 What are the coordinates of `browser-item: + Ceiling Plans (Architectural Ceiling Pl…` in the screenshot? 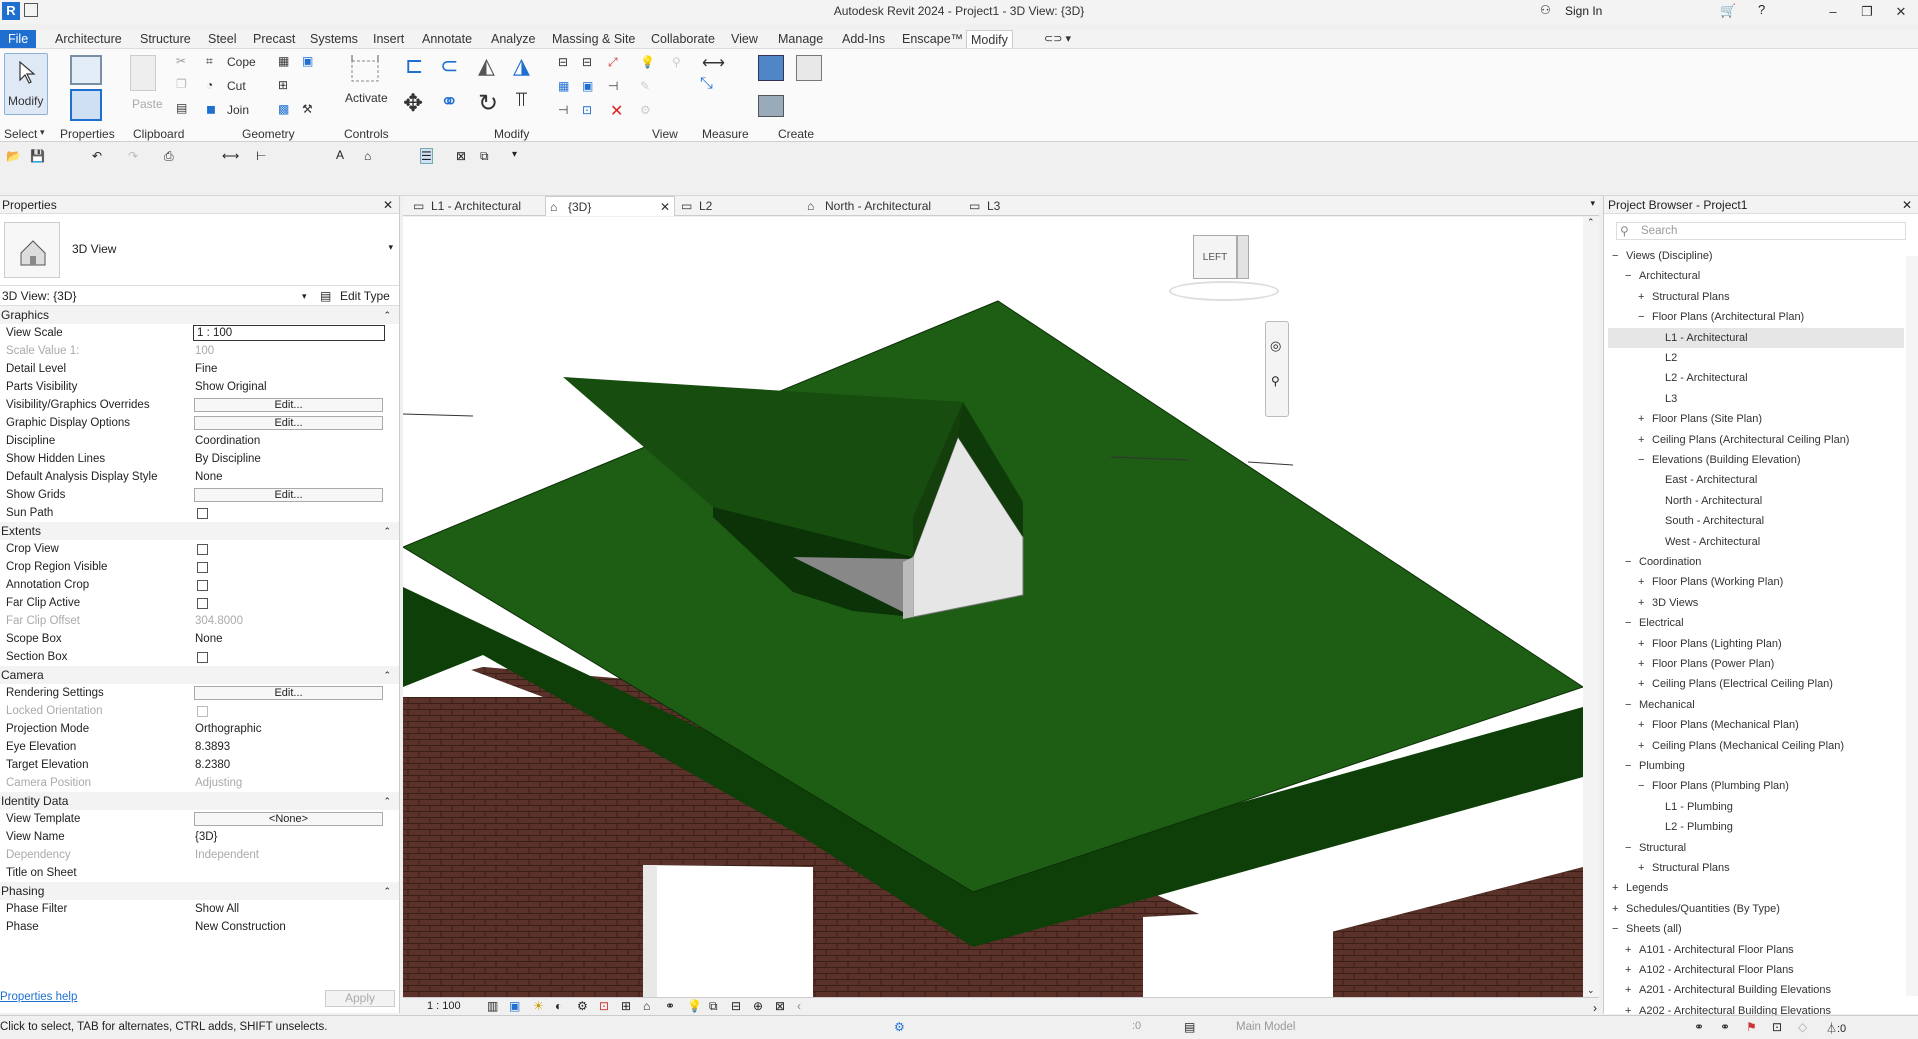 It's located at (1756, 440).